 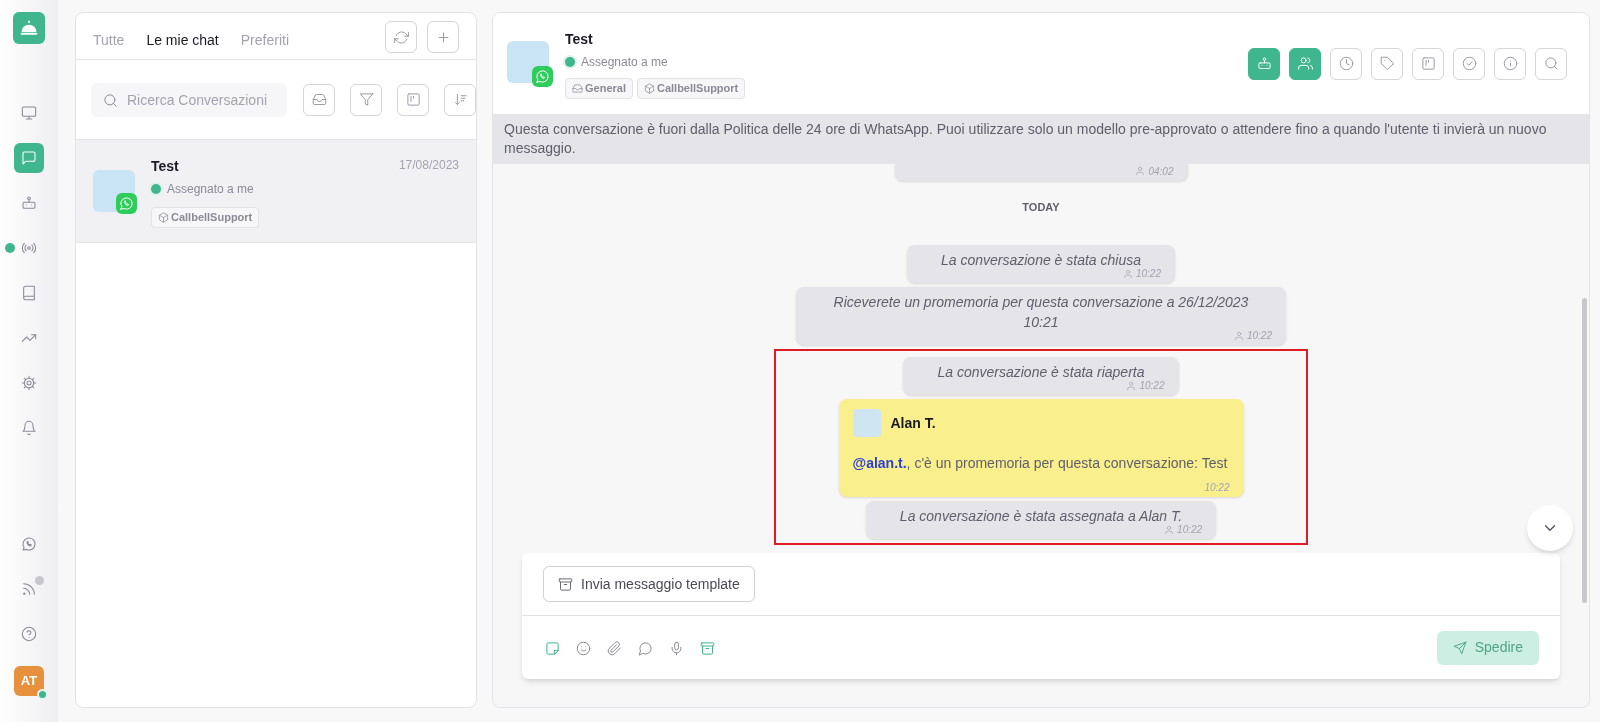 I want to click on conversation-date: 17/08/2023, so click(x=428, y=165).